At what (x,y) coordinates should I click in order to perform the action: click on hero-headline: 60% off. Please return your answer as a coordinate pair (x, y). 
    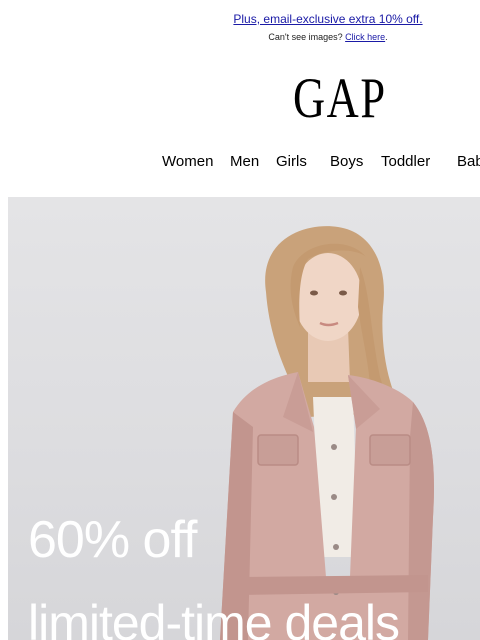
    Looking at the image, I should click on (112, 540).